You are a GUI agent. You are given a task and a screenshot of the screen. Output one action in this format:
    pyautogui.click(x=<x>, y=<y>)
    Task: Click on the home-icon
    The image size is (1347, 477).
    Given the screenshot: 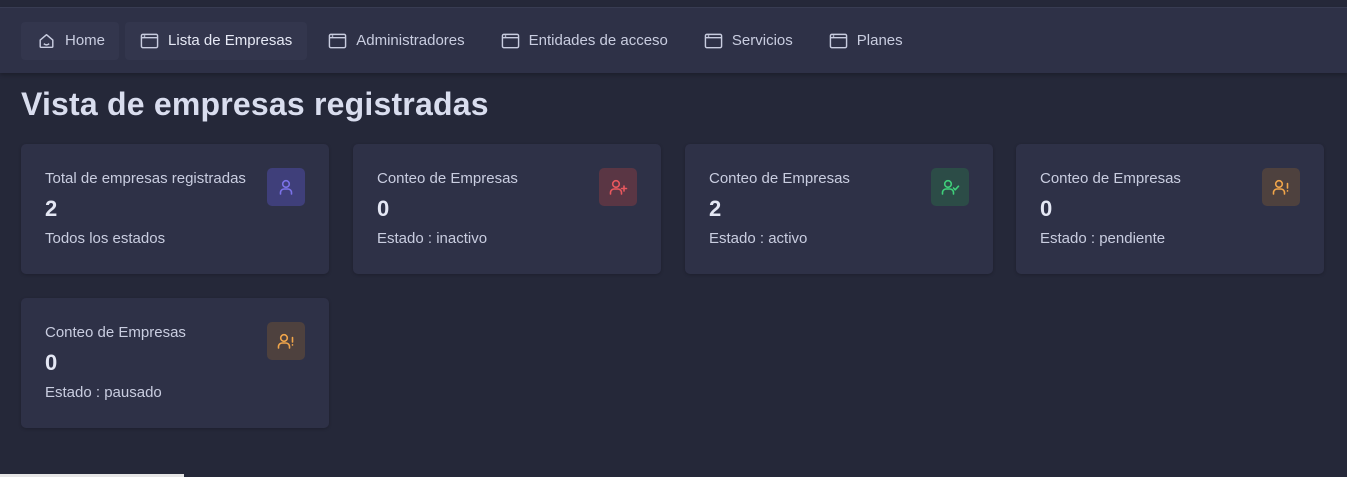 What is the action you would take?
    pyautogui.click(x=46, y=41)
    